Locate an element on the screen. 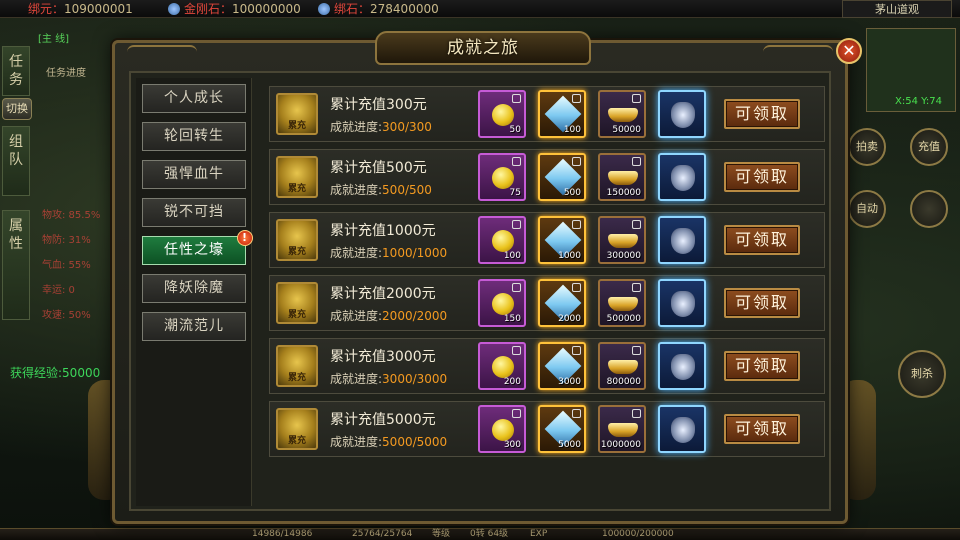  task-tab: 任务 is located at coordinates (16, 71).